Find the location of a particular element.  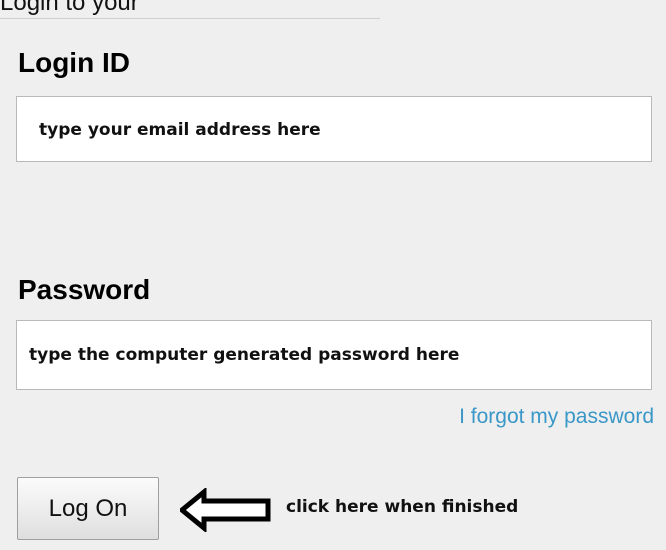

click-here-hint: click here when finished is located at coordinates (402, 507).